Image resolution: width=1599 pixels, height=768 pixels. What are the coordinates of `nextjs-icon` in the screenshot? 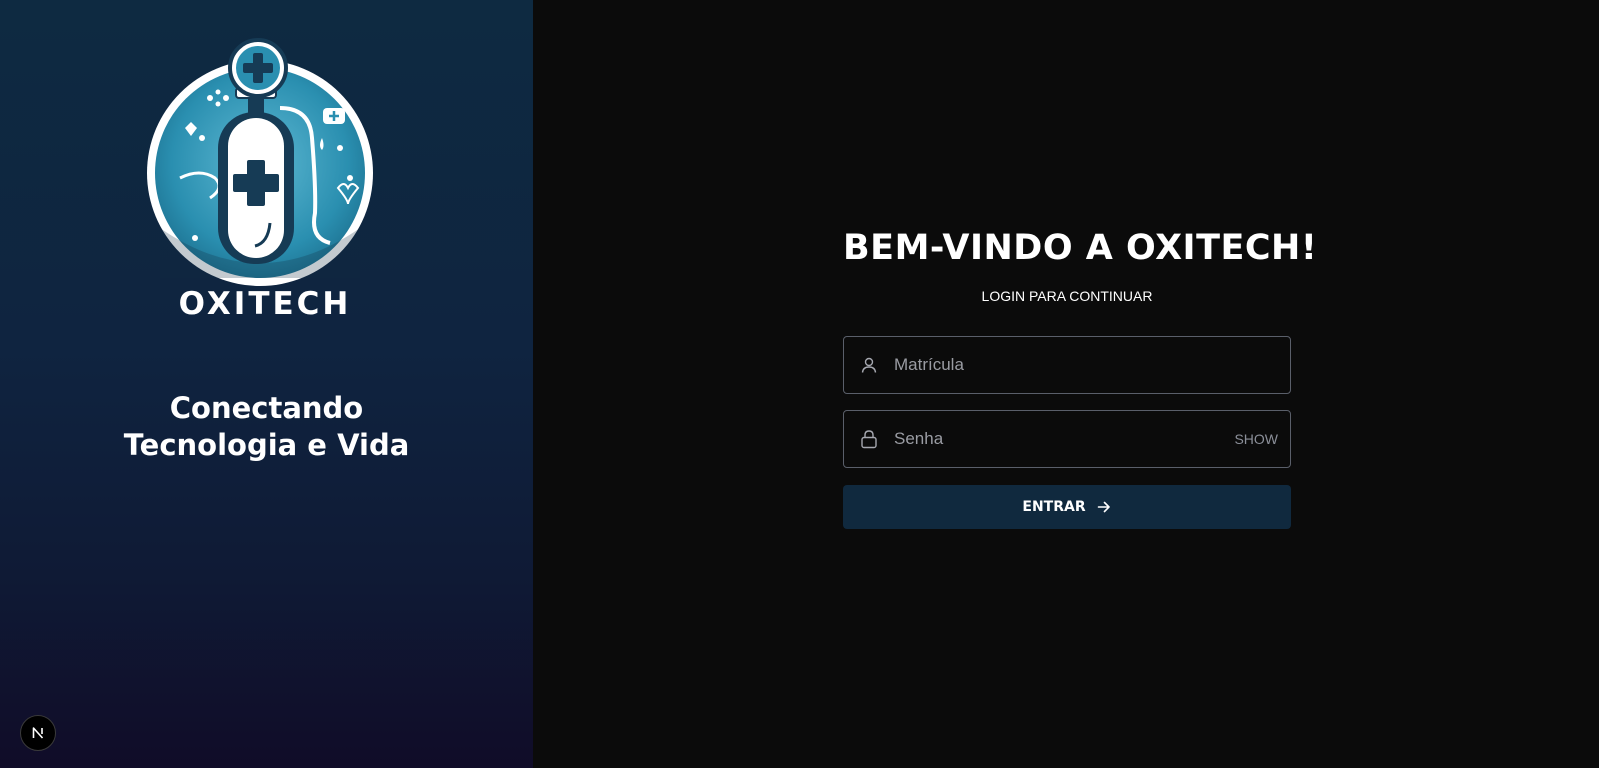 It's located at (38, 733).